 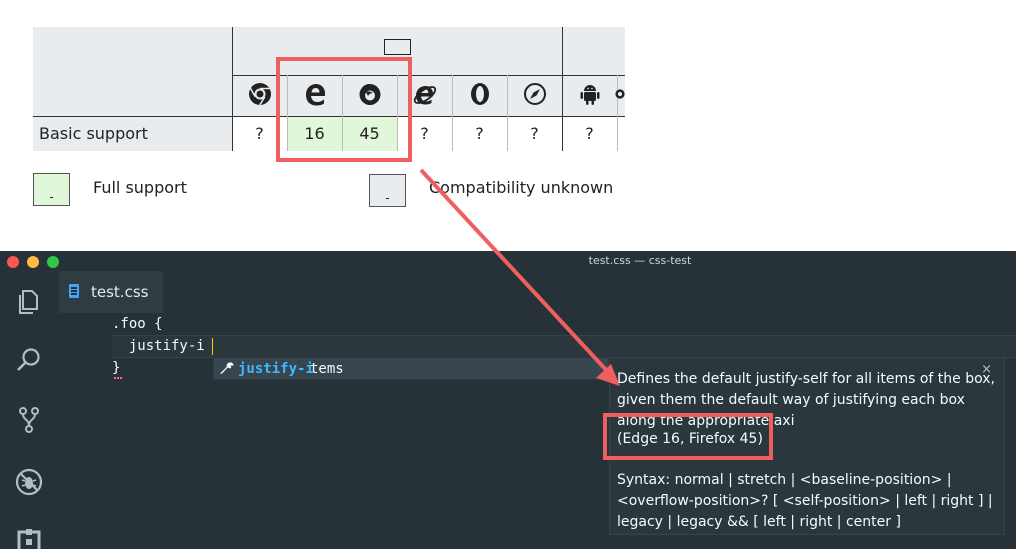 I want to click on legend-full-support-label: Full support, so click(x=140, y=187).